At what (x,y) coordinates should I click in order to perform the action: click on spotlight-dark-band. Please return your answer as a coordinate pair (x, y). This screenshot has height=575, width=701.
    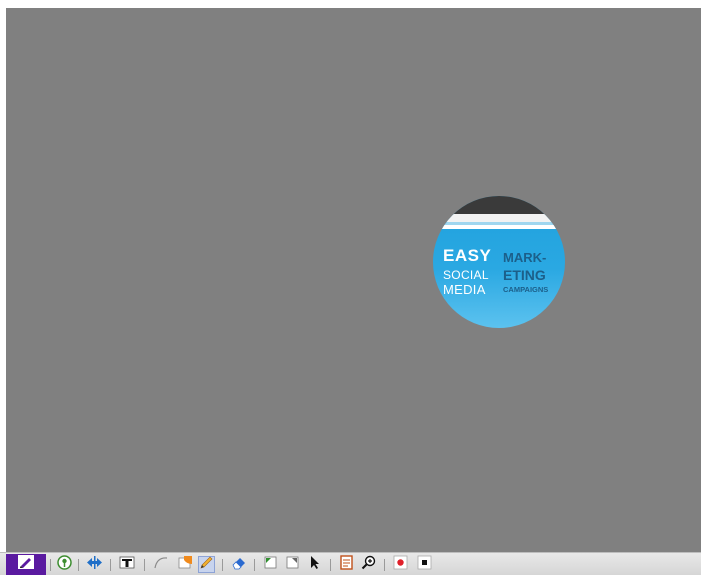
    Looking at the image, I should click on (499, 205).